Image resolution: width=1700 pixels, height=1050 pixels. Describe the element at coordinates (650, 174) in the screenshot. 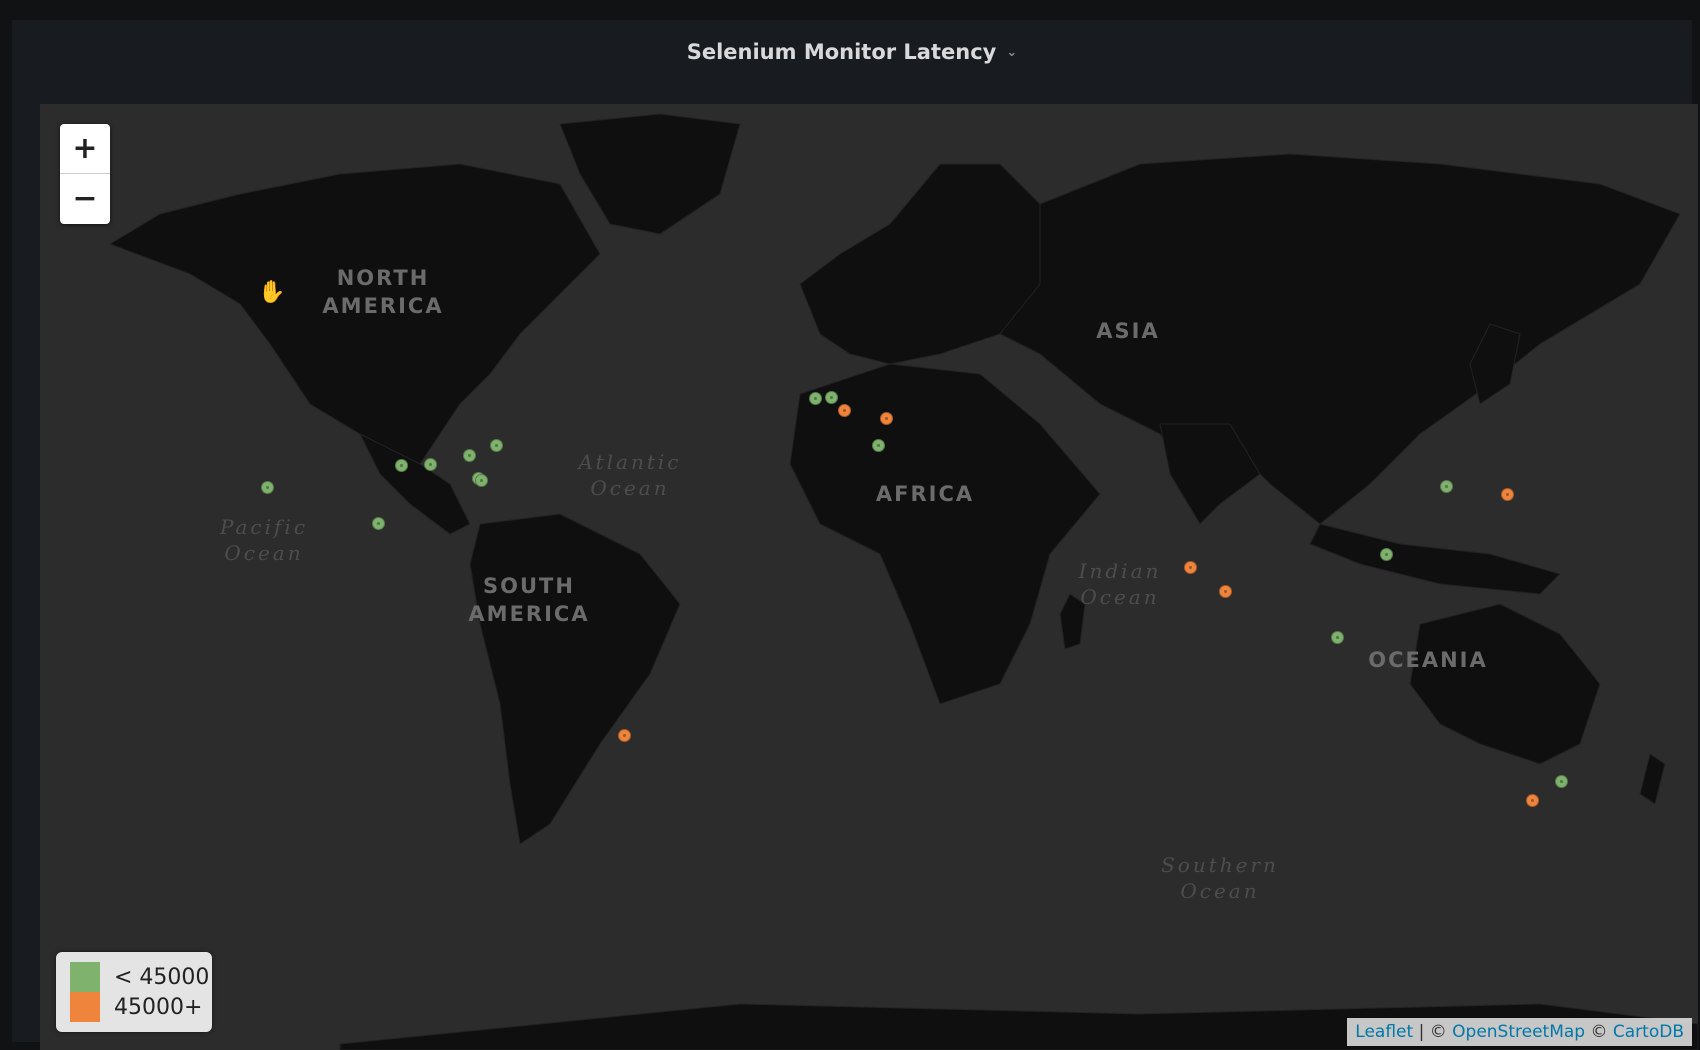

I see `land-greenland` at that location.